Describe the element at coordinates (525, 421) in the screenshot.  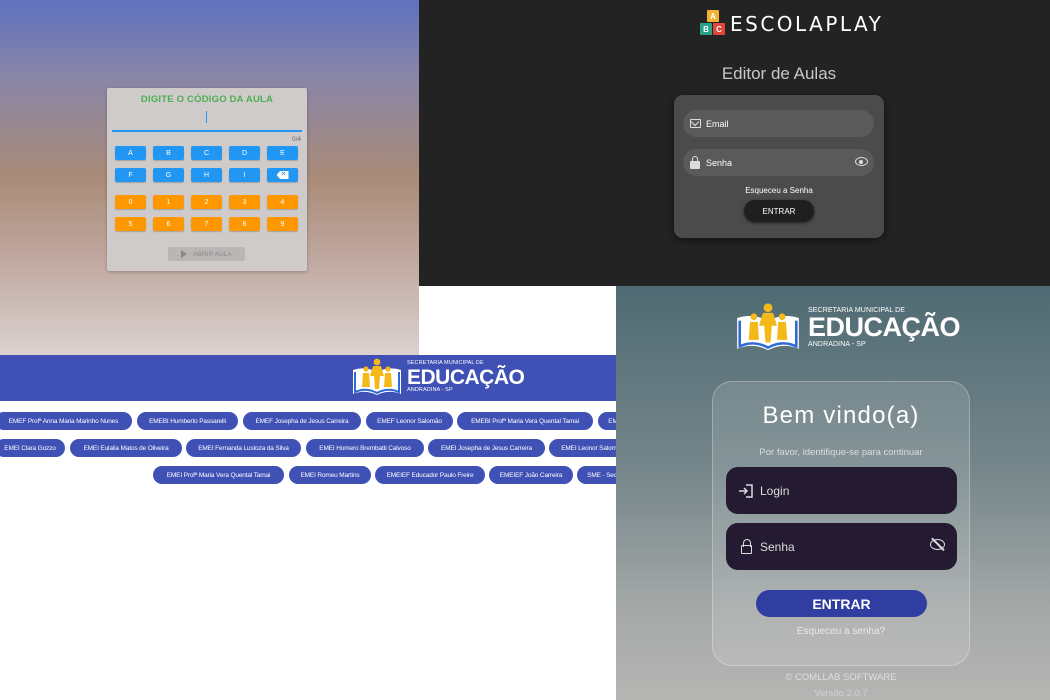
I see `school-chip: EMEBI Profª Maria Vera Quental Tamai` at that location.